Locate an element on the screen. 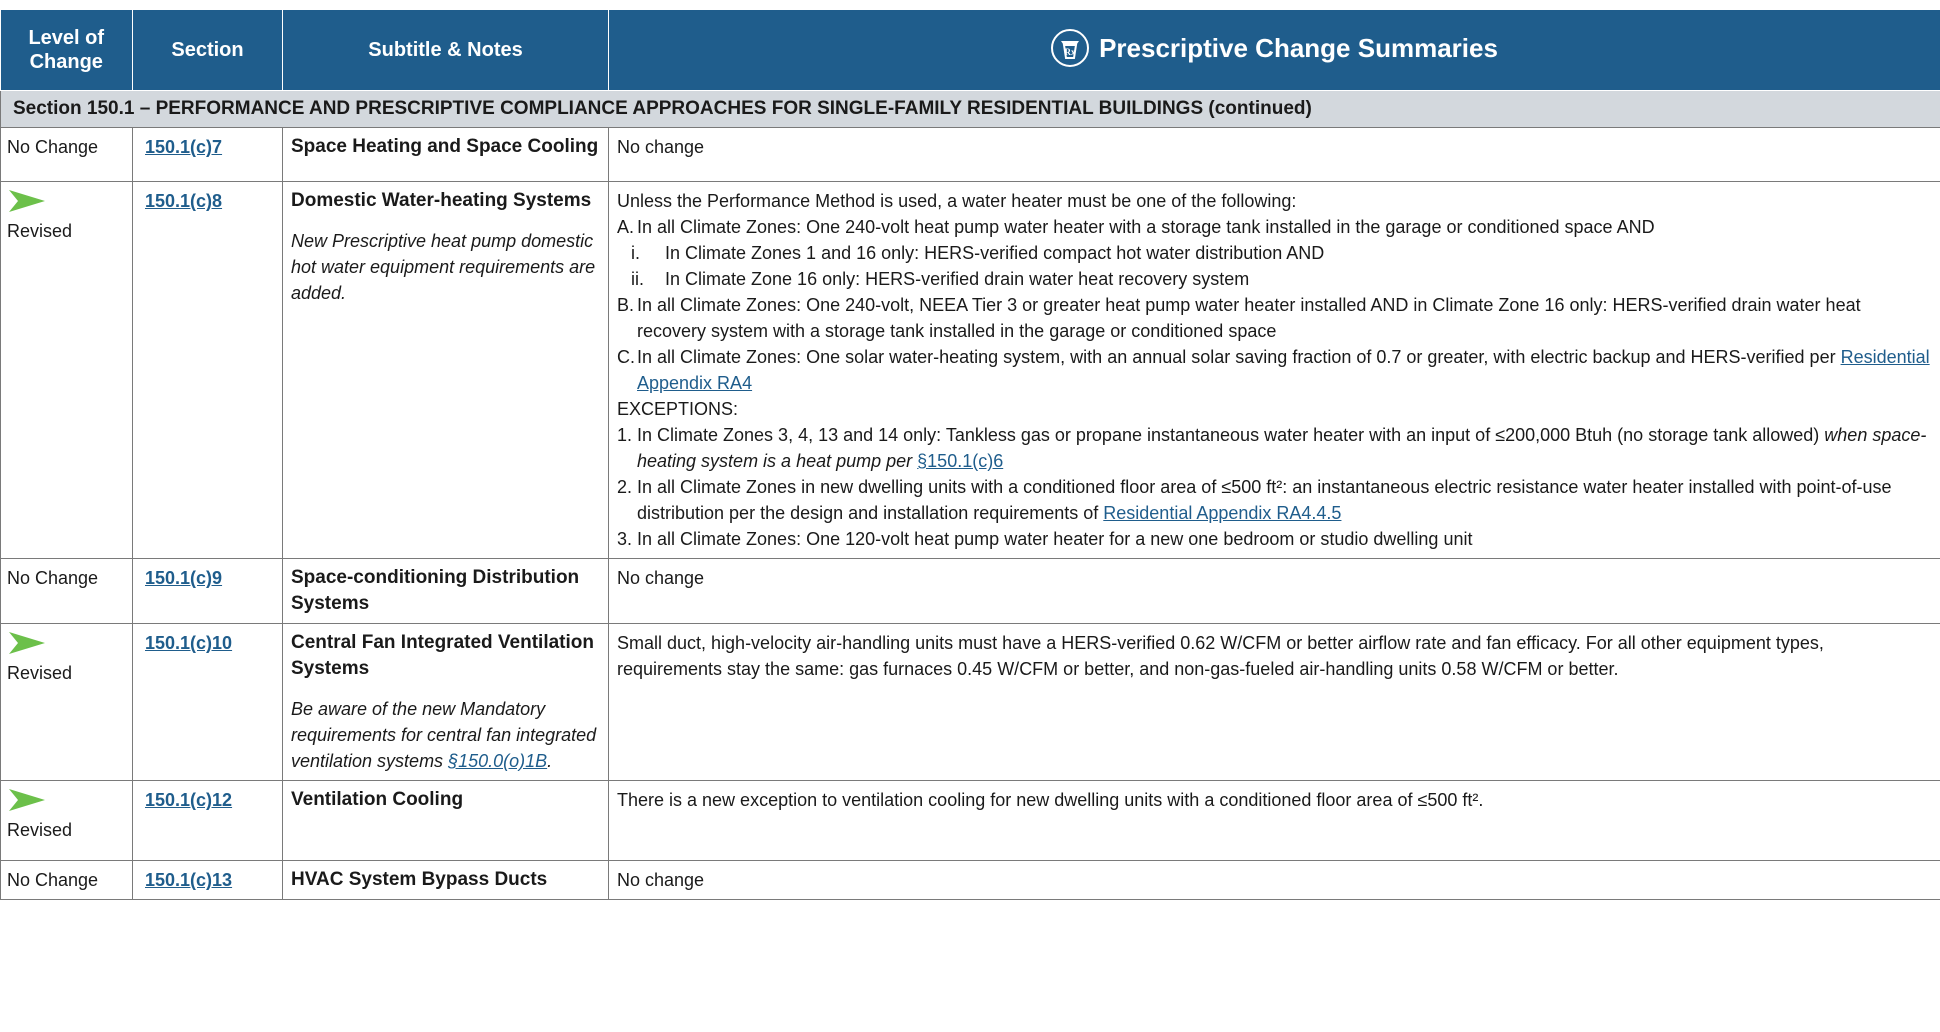 This screenshot has width=1940, height=1032. row-title: Space-conditioning Distribution Systems is located at coordinates (435, 590).